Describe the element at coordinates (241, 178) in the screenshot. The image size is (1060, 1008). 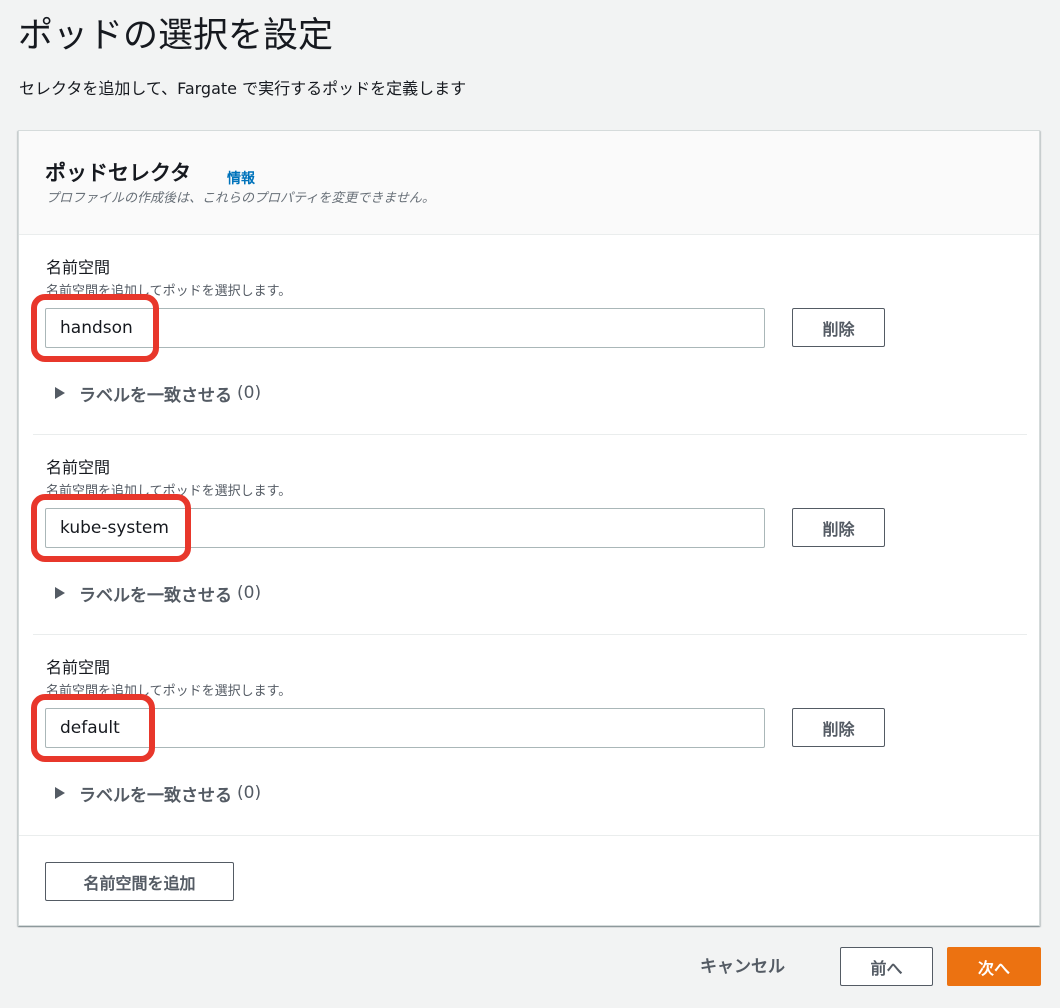
I see `info-link: 情報` at that location.